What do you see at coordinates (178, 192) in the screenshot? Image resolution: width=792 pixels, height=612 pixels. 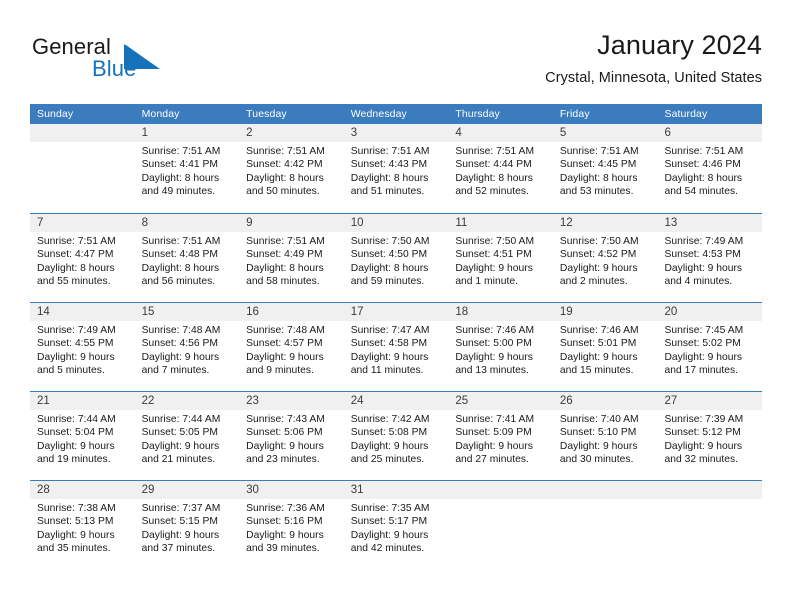 I see `day-detail-line: and 49 minutes.` at bounding box center [178, 192].